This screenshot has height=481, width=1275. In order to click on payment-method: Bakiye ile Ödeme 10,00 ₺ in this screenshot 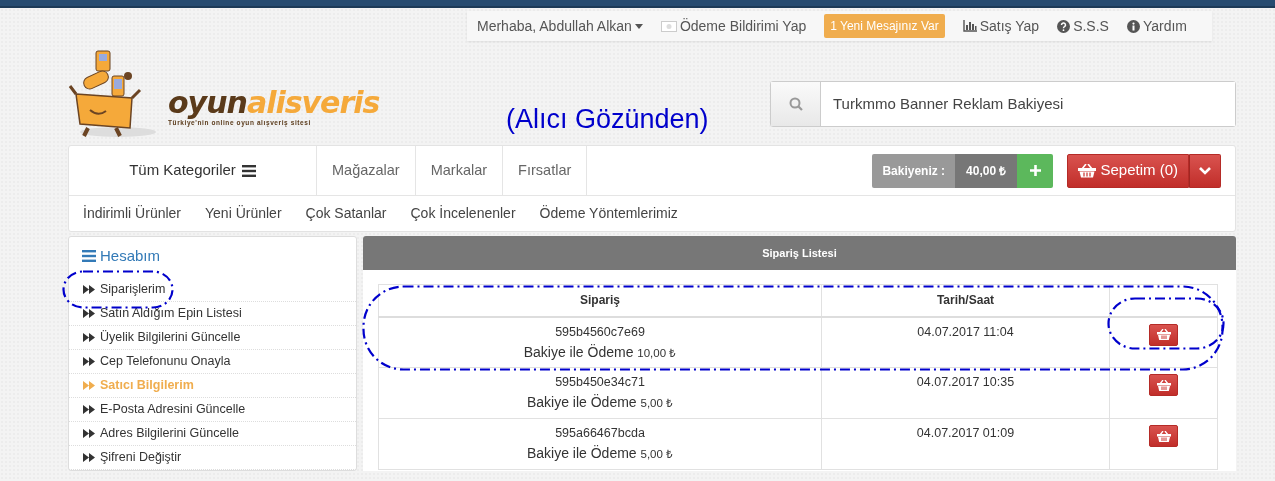, I will do `click(600, 351)`.